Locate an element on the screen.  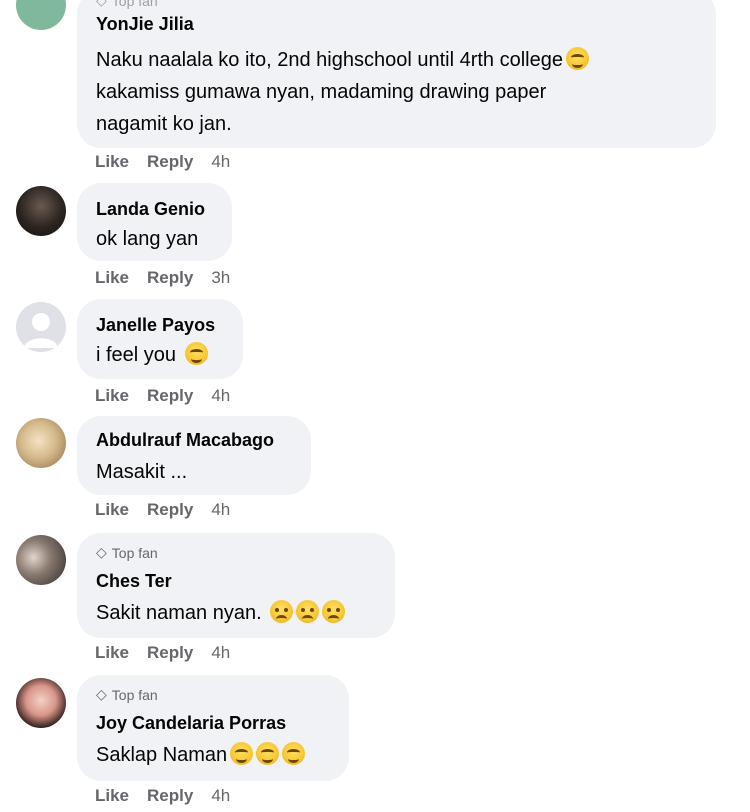
comment-bubble: Landa Genio ok lang yan is located at coordinates (154, 222).